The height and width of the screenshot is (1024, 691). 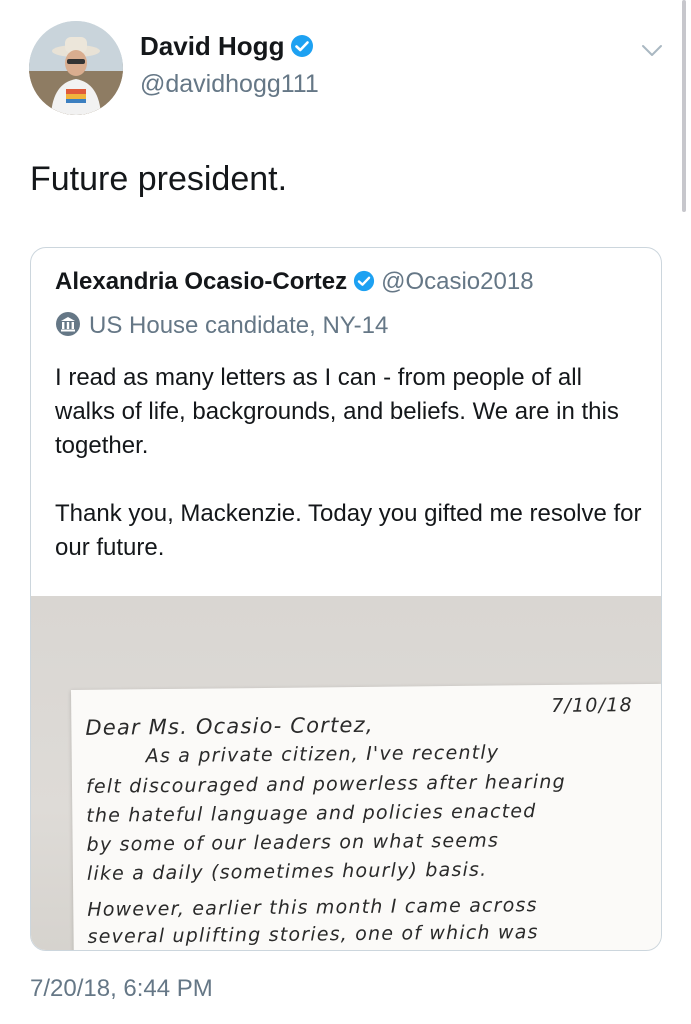 What do you see at coordinates (457, 281) in the screenshot?
I see `quoted-author-handle: @Ocasio2018` at bounding box center [457, 281].